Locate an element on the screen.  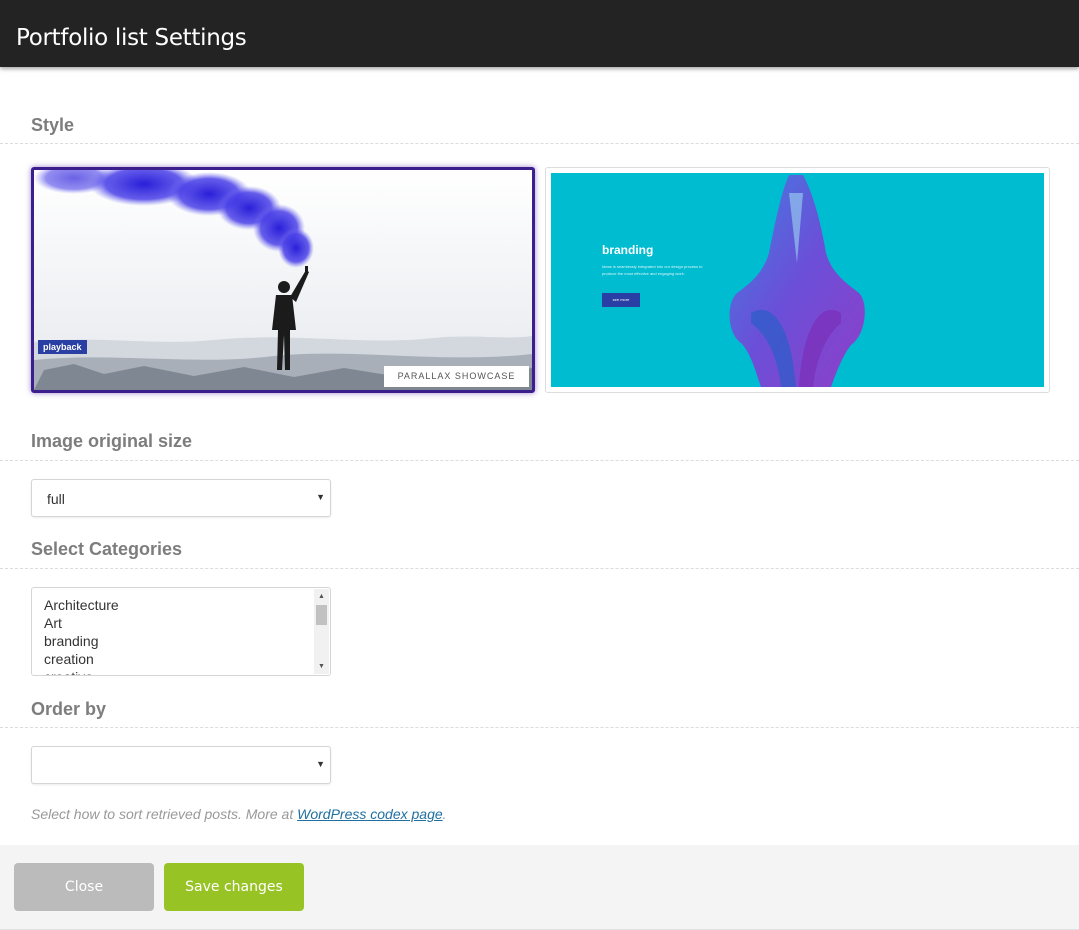
scroll-down-icon: ▼ is located at coordinates (321, 666).